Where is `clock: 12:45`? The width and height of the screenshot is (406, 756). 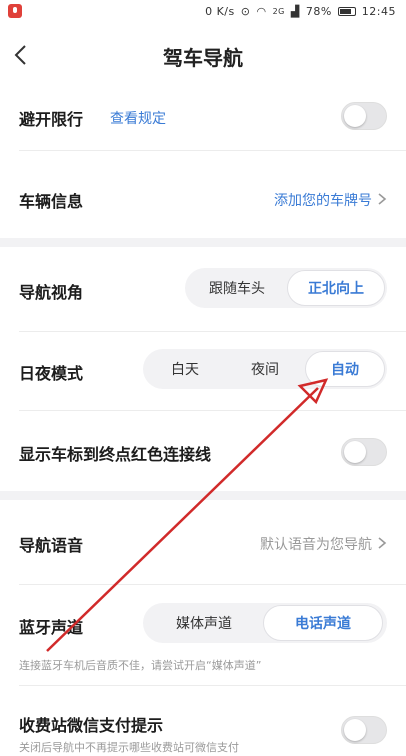
clock: 12:45 is located at coordinates (378, 11).